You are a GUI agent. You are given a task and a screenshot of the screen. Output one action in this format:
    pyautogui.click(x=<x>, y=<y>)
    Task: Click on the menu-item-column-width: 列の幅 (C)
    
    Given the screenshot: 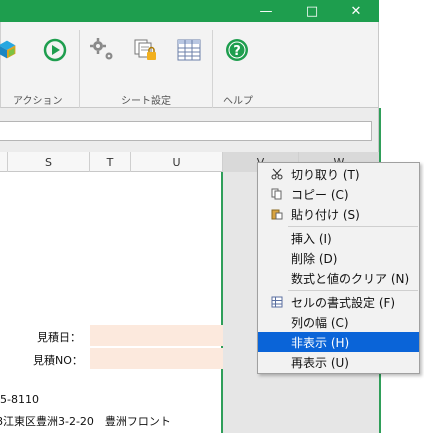 What is the action you would take?
    pyautogui.click(x=338, y=322)
    